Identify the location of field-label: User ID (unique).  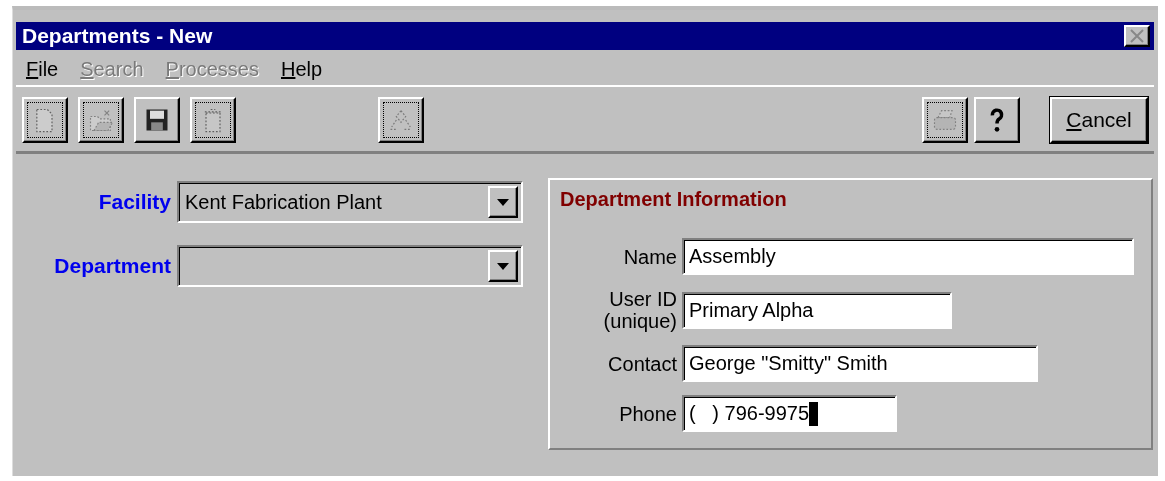
(639, 310).